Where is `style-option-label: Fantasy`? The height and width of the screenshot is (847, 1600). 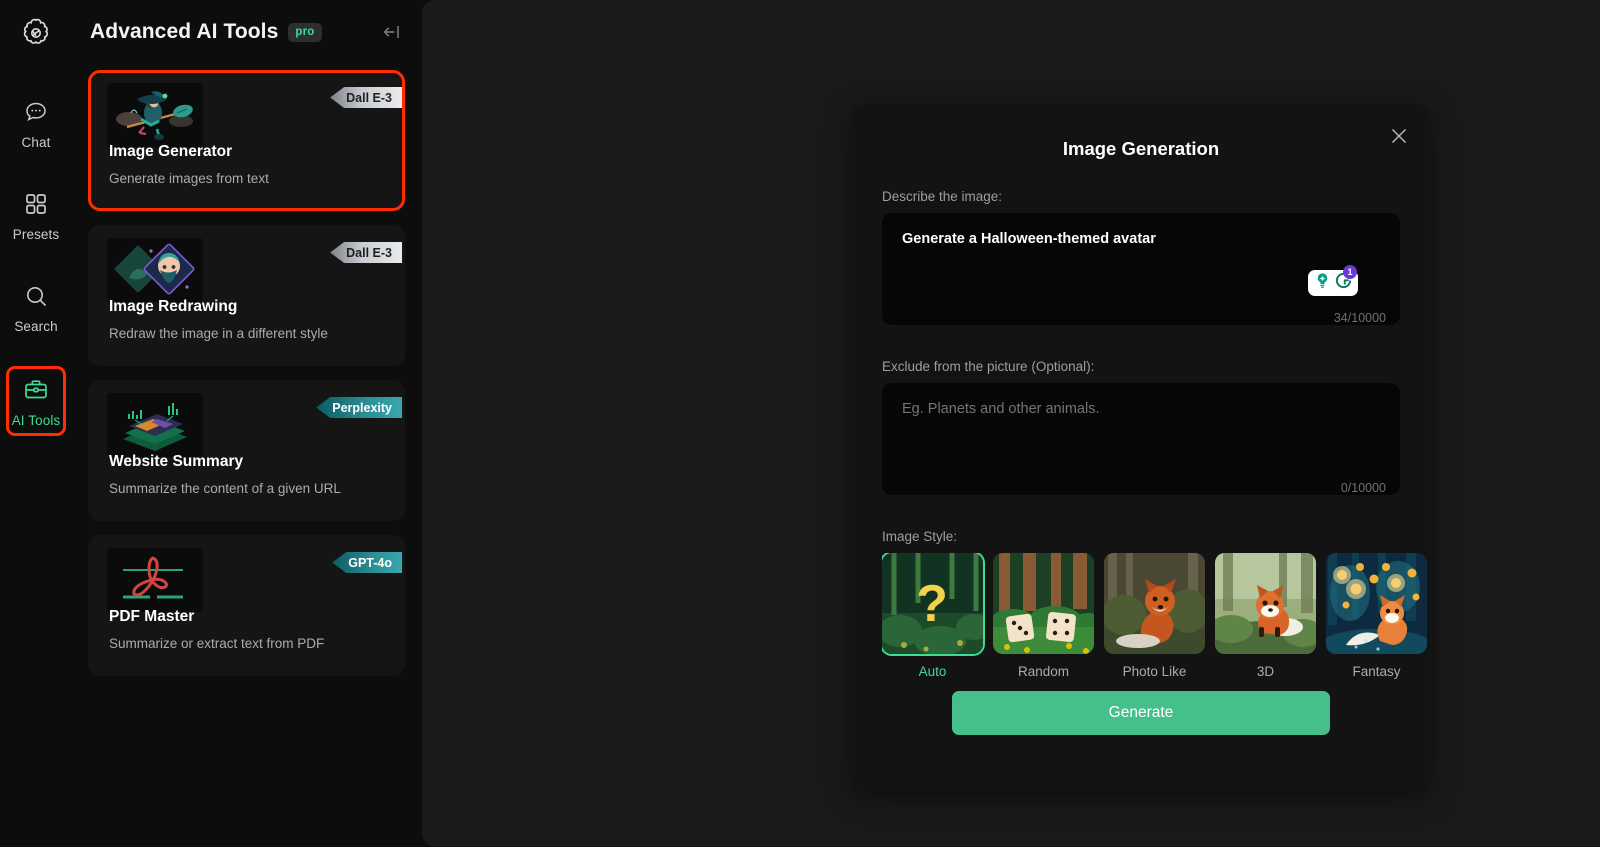
style-option-label: Fantasy is located at coordinates (1376, 671).